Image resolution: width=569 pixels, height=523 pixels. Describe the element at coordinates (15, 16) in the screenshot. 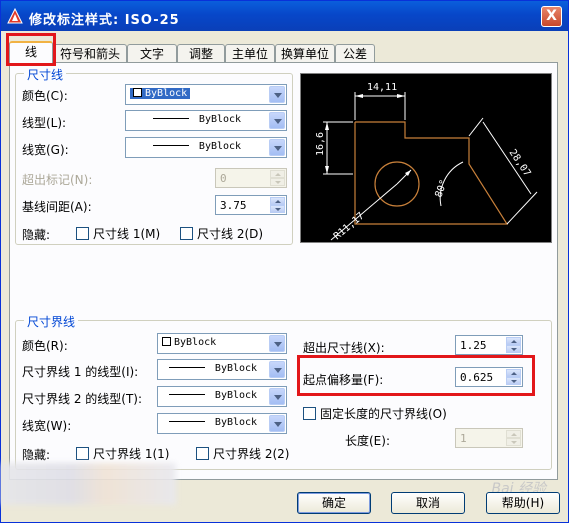

I see `autocad-icon` at that location.